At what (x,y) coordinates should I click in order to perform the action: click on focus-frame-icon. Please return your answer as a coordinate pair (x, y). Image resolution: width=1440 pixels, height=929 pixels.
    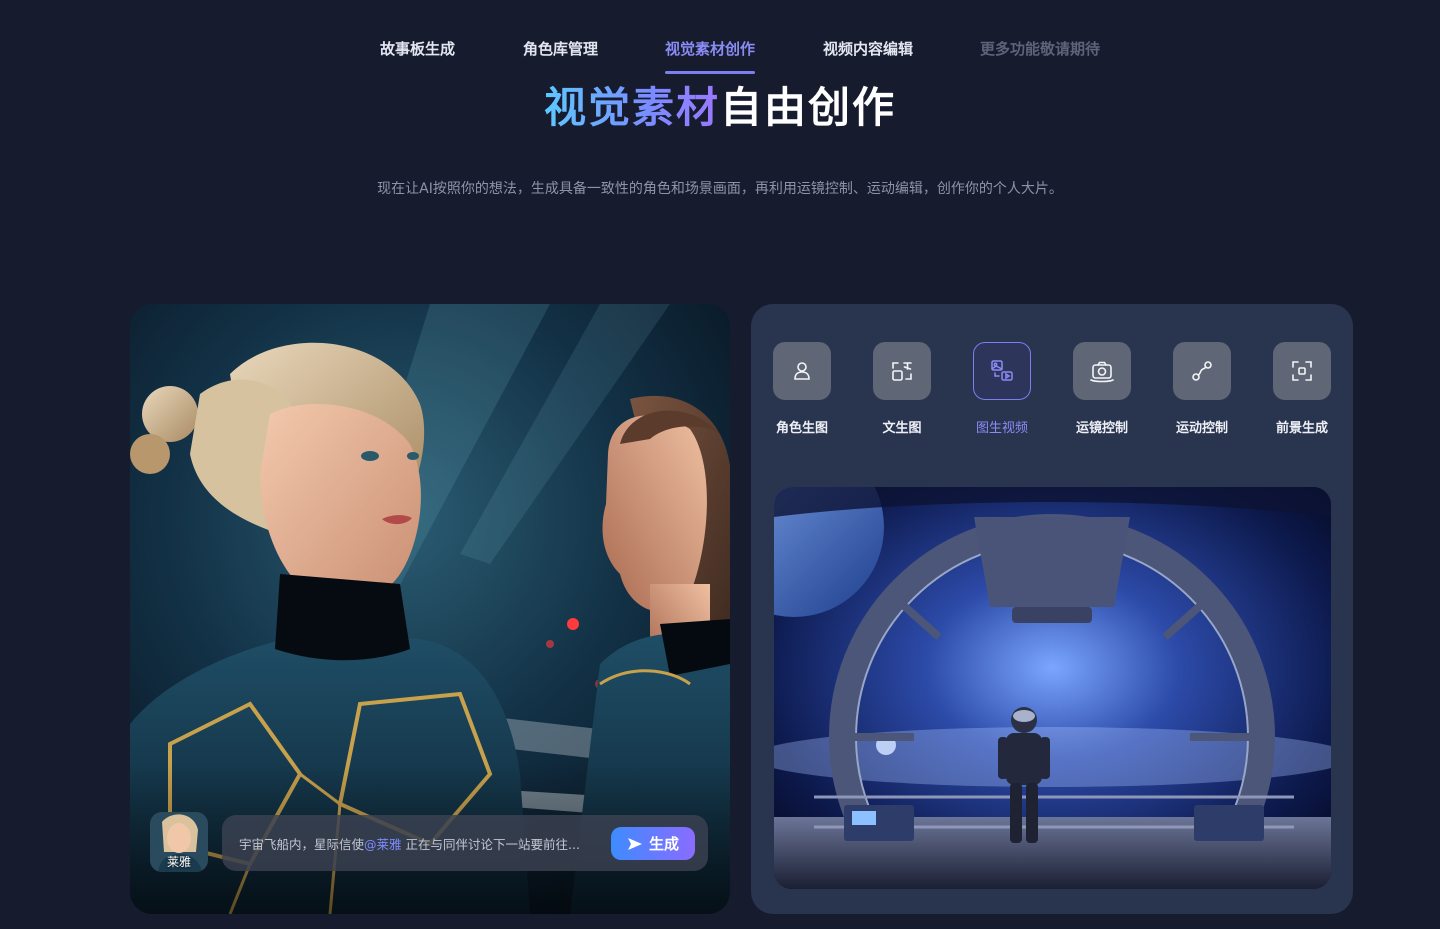
    Looking at the image, I should click on (1302, 371).